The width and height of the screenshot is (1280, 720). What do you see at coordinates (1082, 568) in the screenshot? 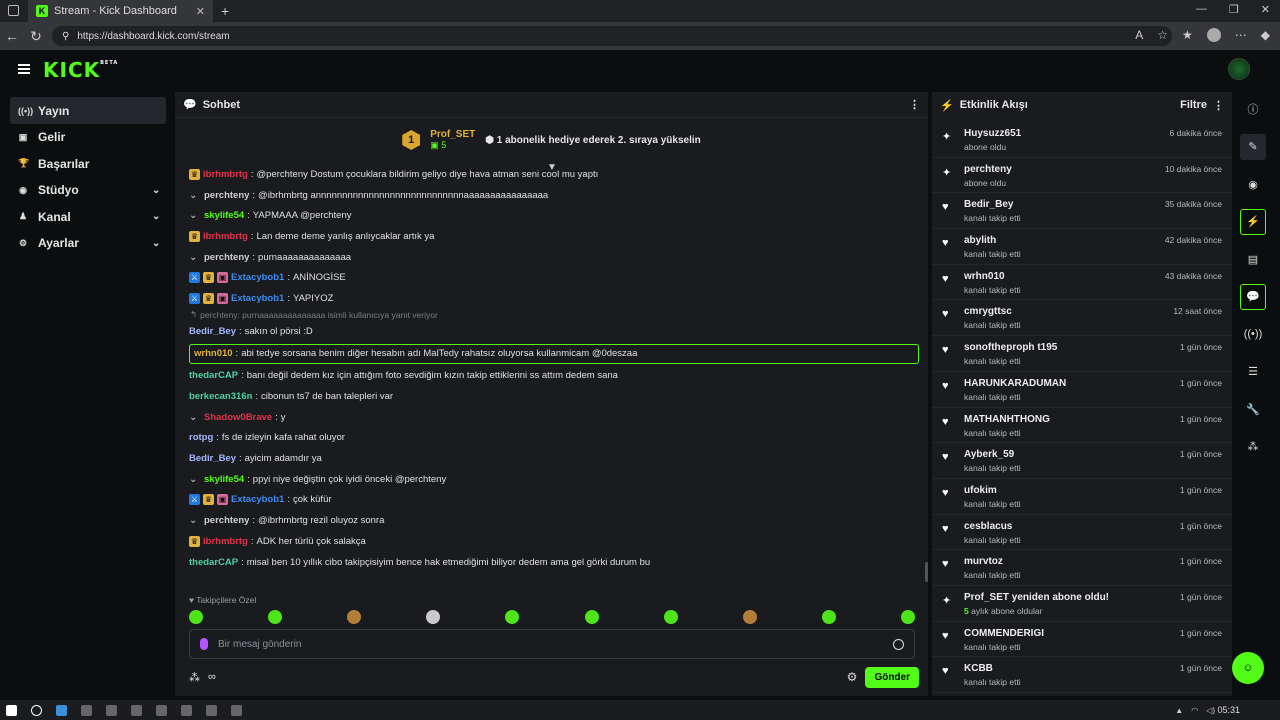
I see `feed-item: ♥ murvtoz kanalı takip etti 1 gün önce` at bounding box center [1082, 568].